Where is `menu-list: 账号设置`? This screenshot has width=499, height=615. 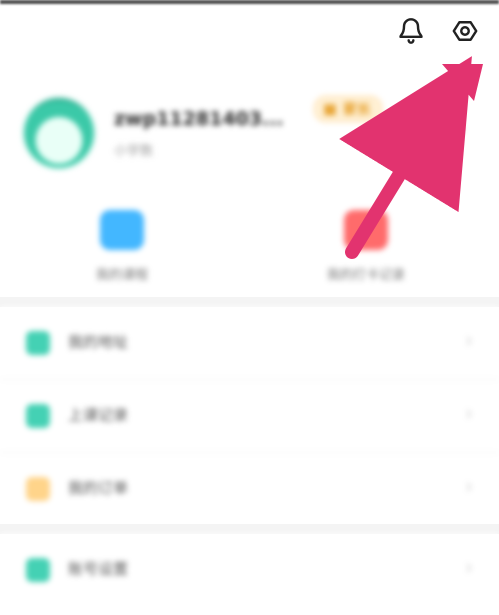 menu-list: 账号设置 is located at coordinates (249, 570).